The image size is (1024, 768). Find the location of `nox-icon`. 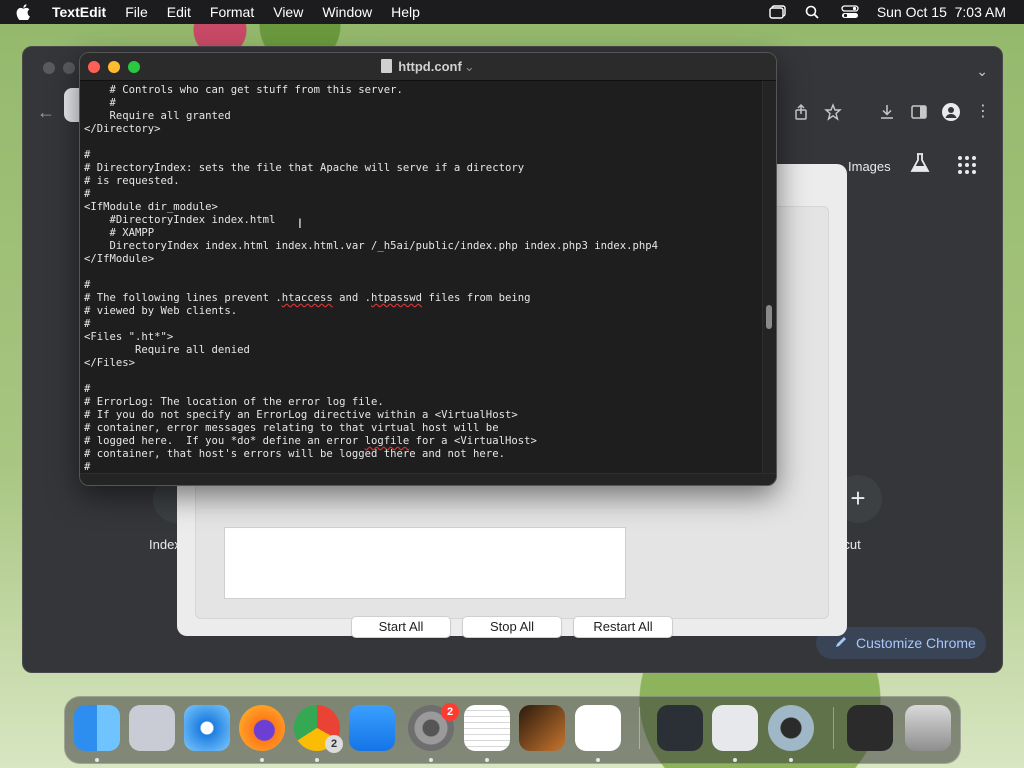

nox-icon is located at coordinates (680, 728).